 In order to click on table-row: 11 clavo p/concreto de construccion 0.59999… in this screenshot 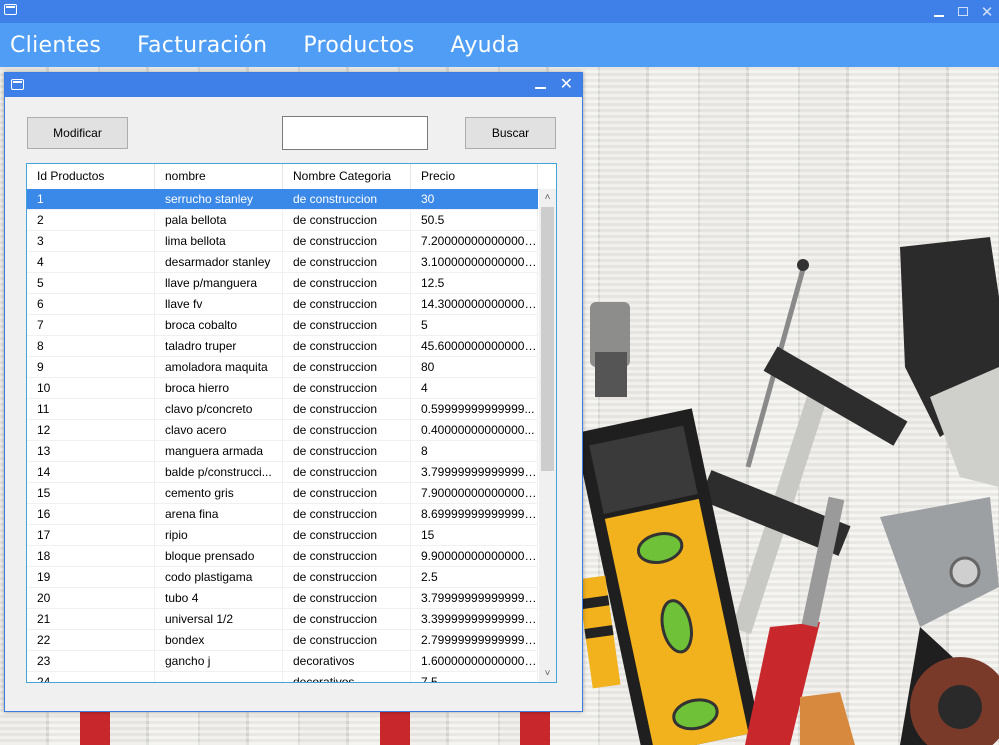, I will do `click(282, 409)`.